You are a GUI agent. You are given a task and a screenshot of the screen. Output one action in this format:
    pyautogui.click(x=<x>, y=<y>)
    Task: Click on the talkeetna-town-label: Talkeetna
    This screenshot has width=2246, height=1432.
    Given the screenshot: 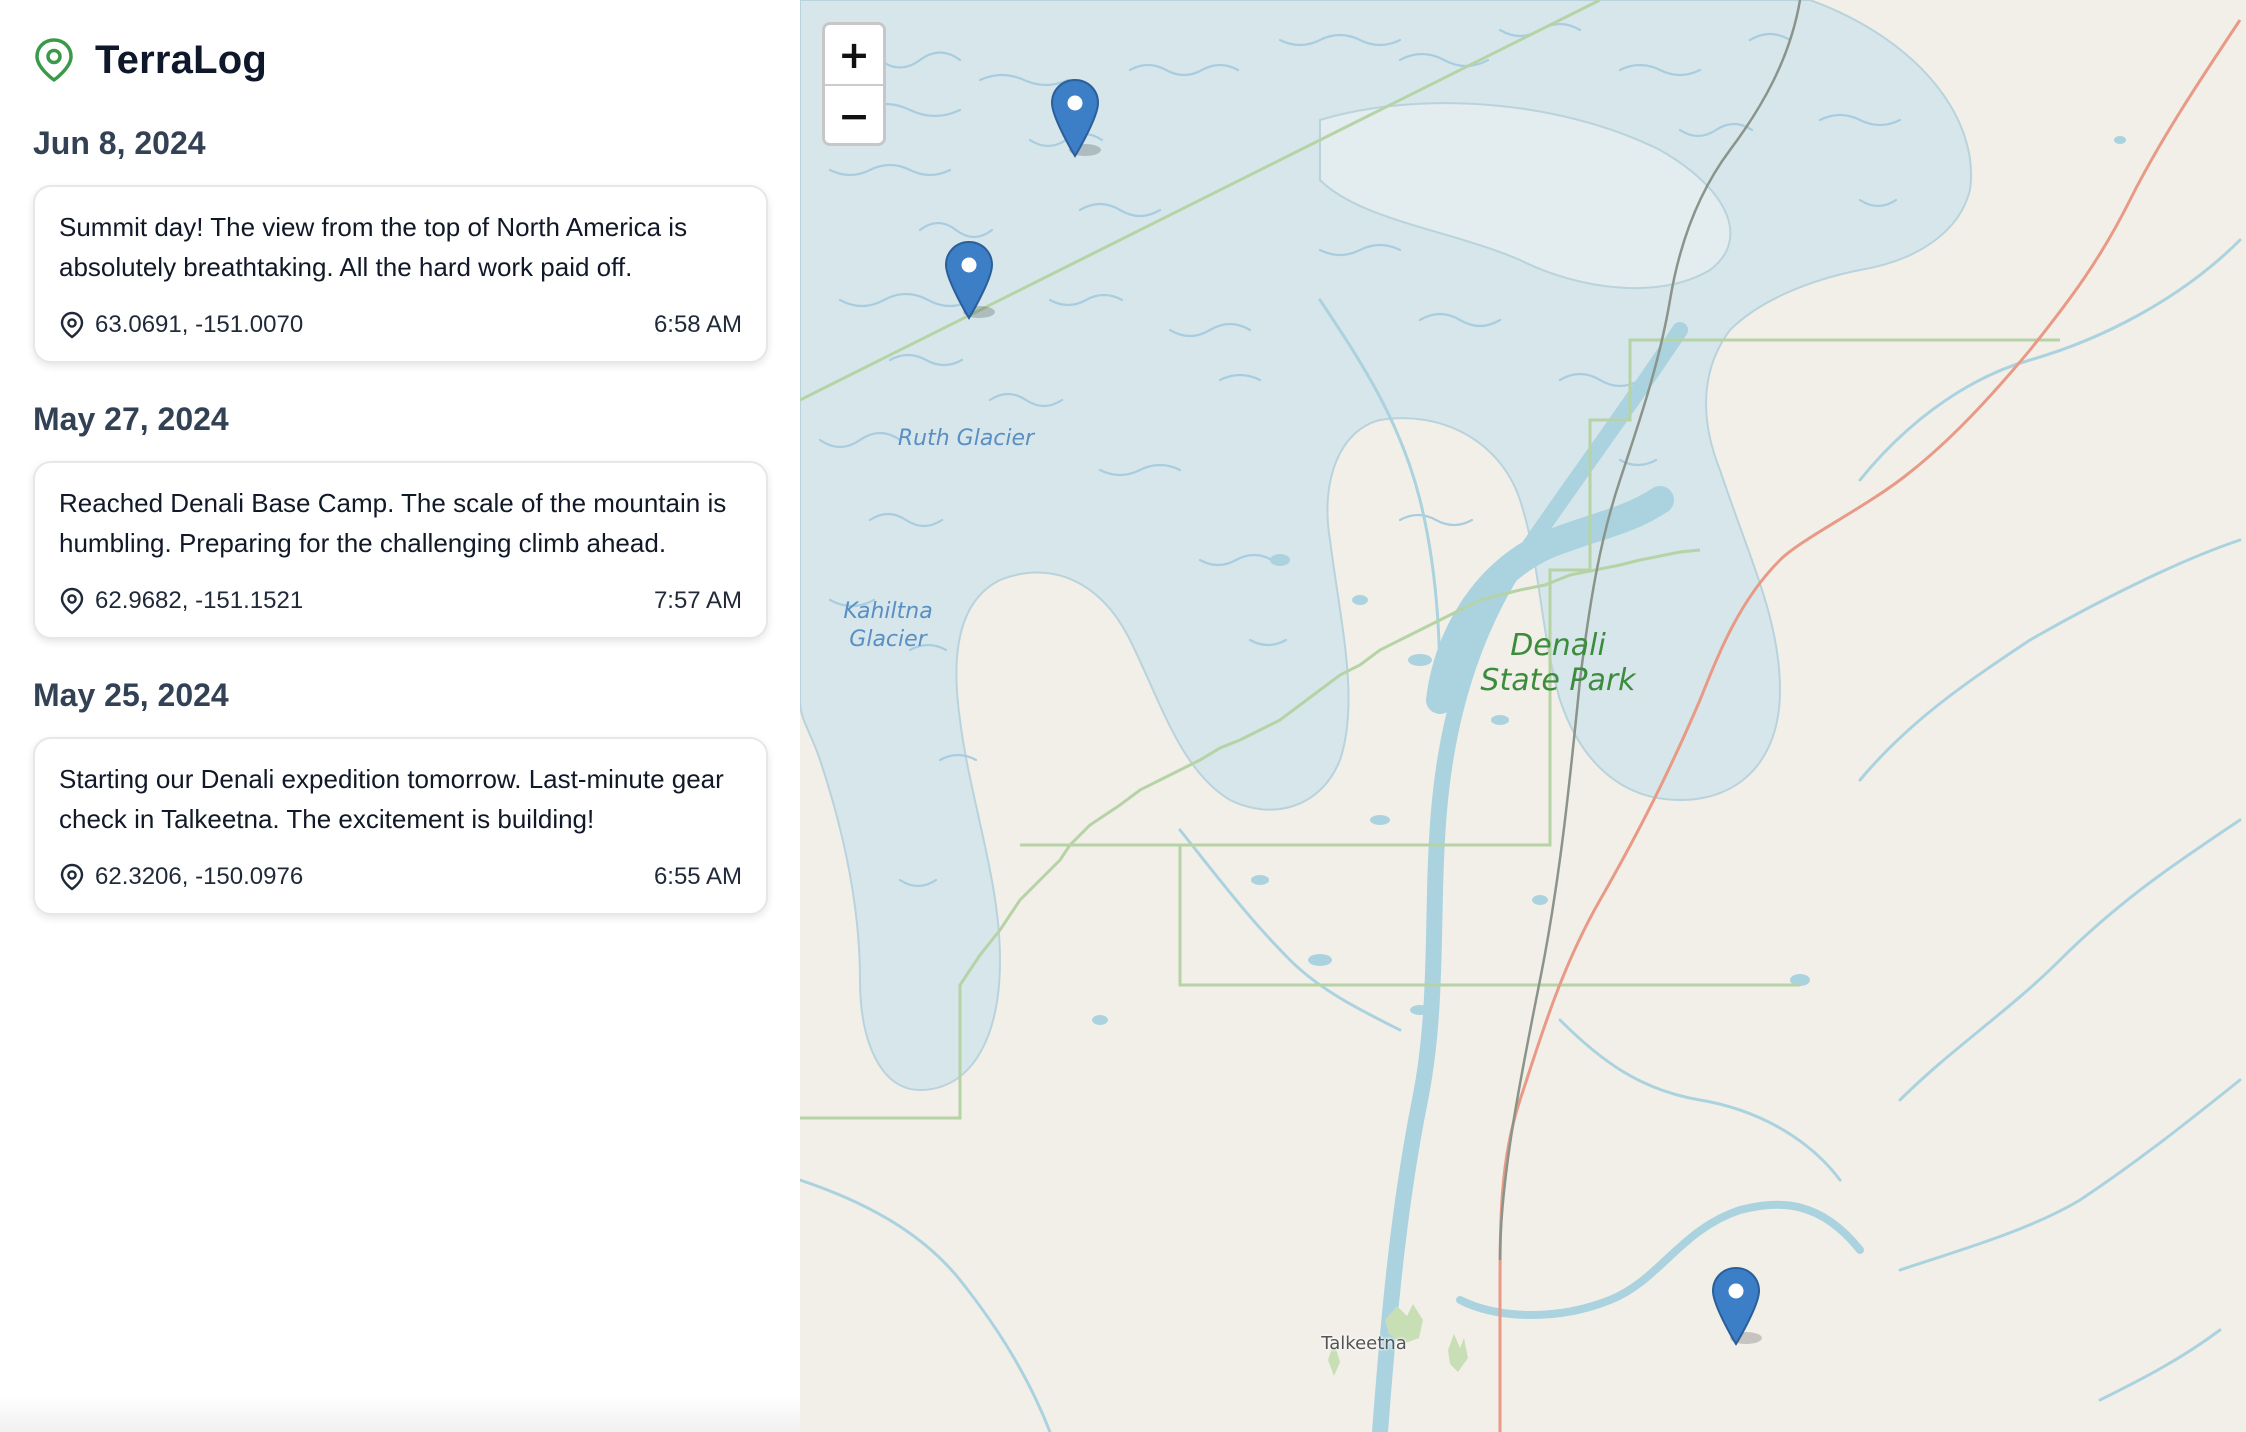 What is the action you would take?
    pyautogui.click(x=1364, y=1343)
    